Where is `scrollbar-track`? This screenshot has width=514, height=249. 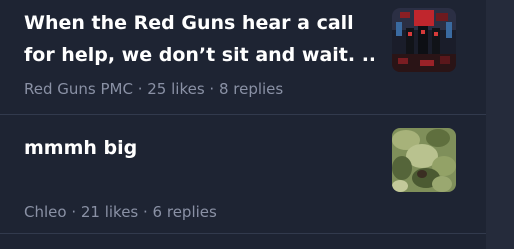
scrollbar-track is located at coordinates (500, 124).